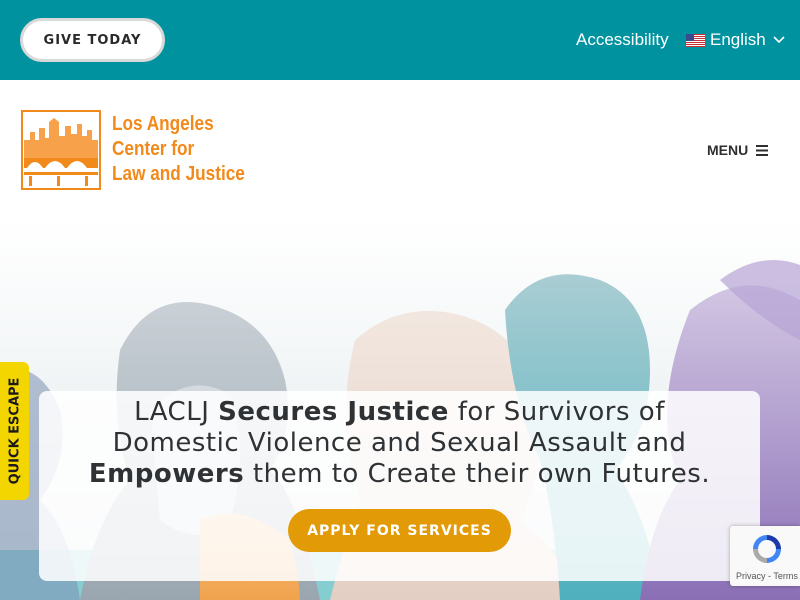  Describe the element at coordinates (477, 474) in the screenshot. I see `headline-text-3b: them to Create their own Futures.` at that location.